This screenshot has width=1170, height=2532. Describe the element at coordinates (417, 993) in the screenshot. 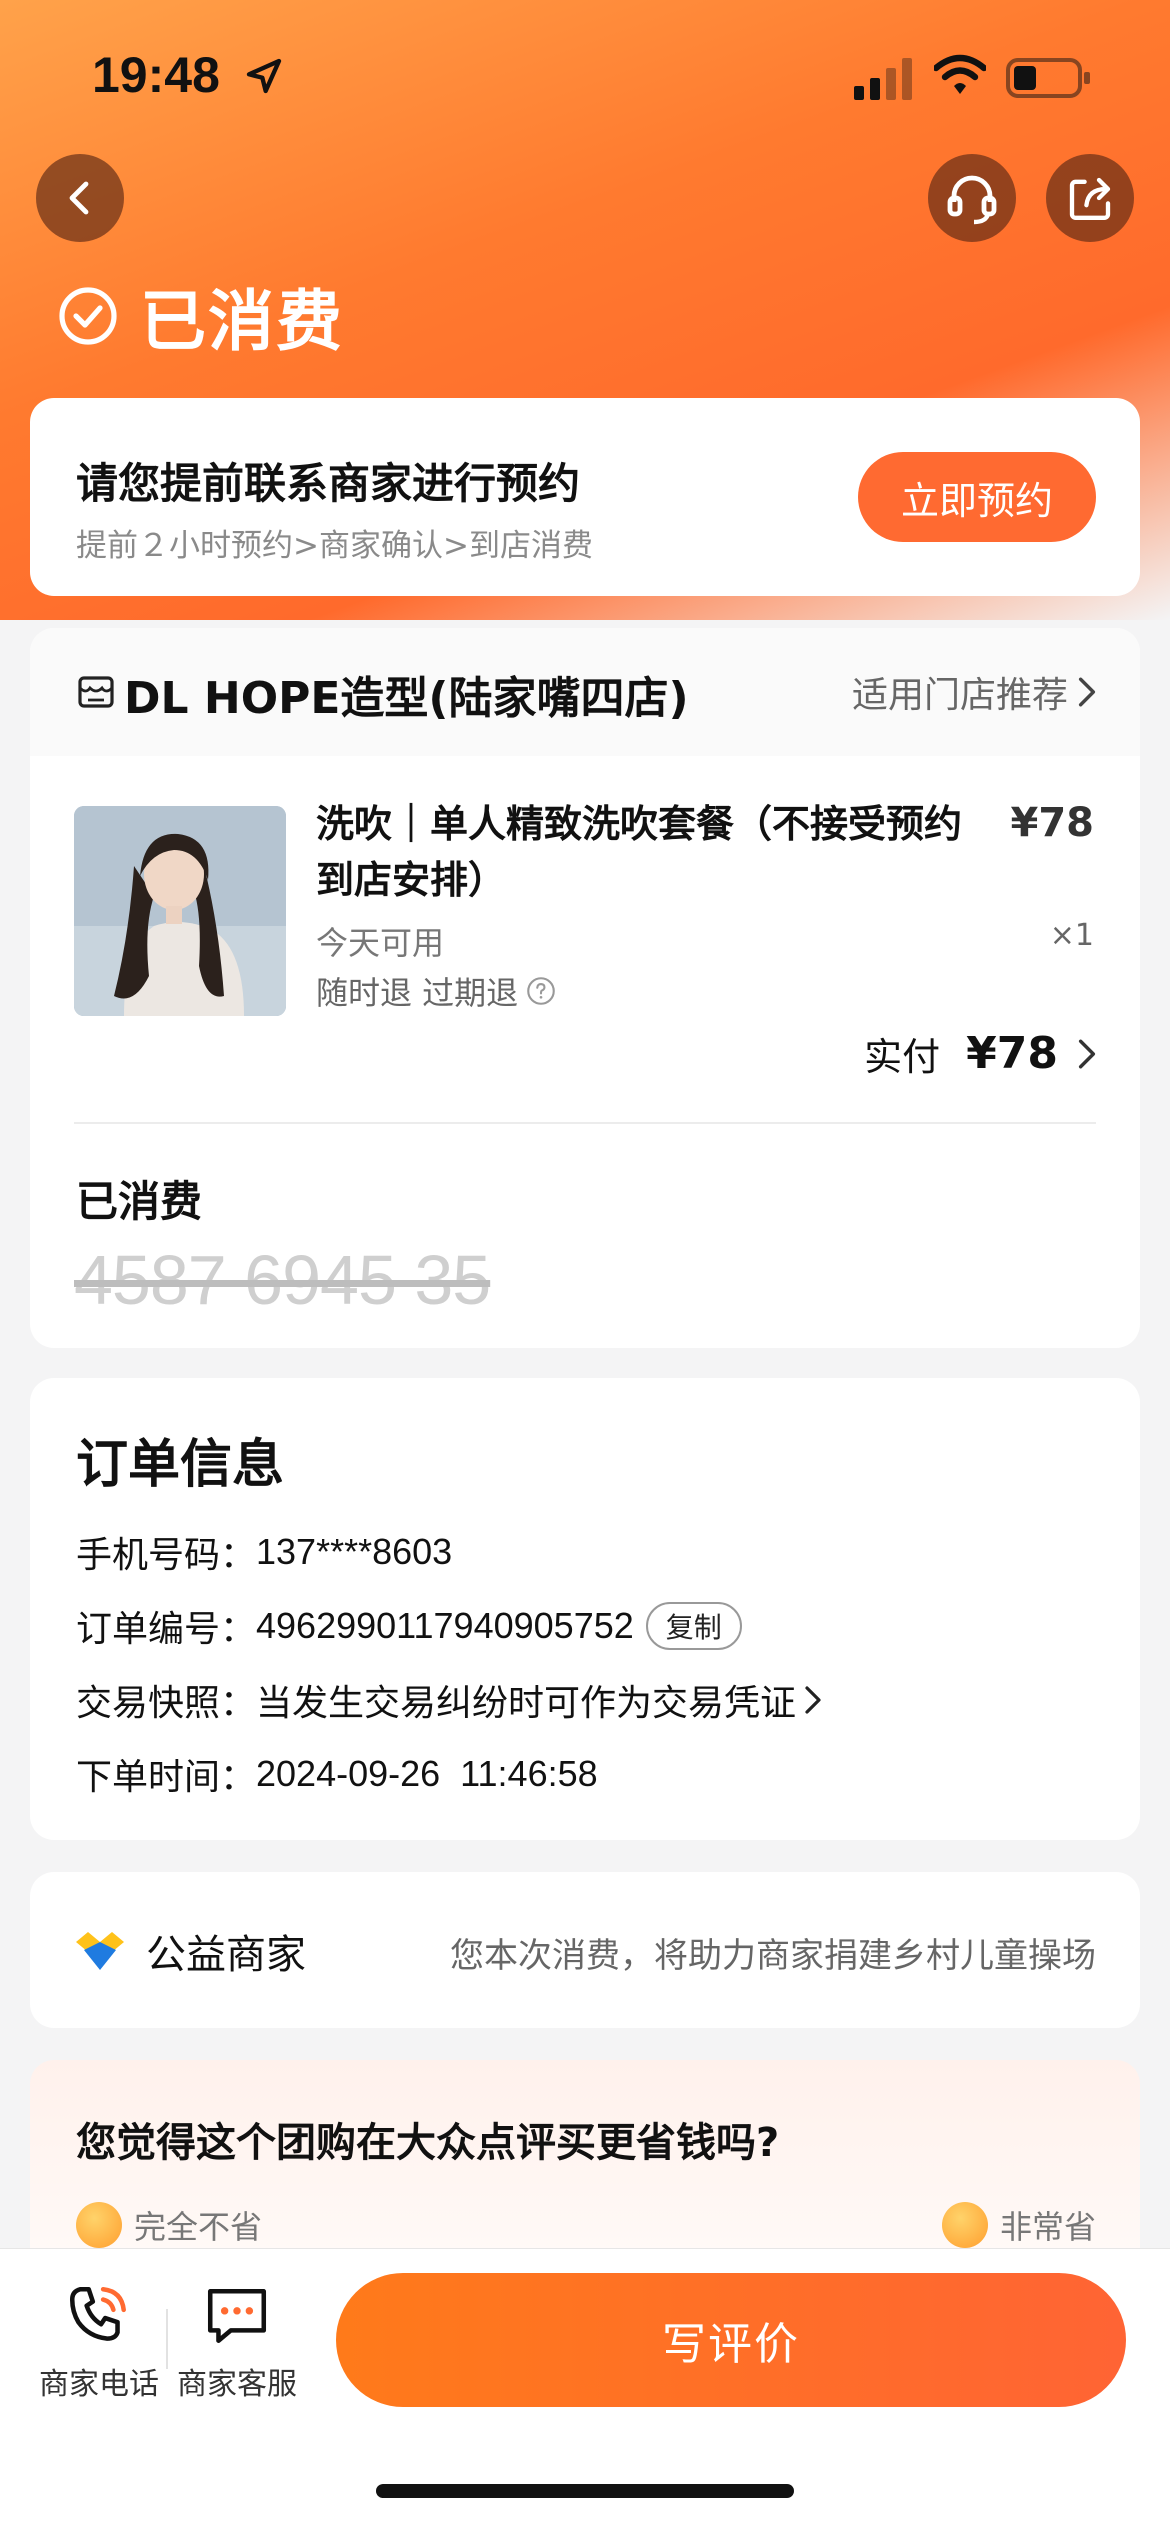

I see `refund-policy-label: 随时退 过期退` at that location.